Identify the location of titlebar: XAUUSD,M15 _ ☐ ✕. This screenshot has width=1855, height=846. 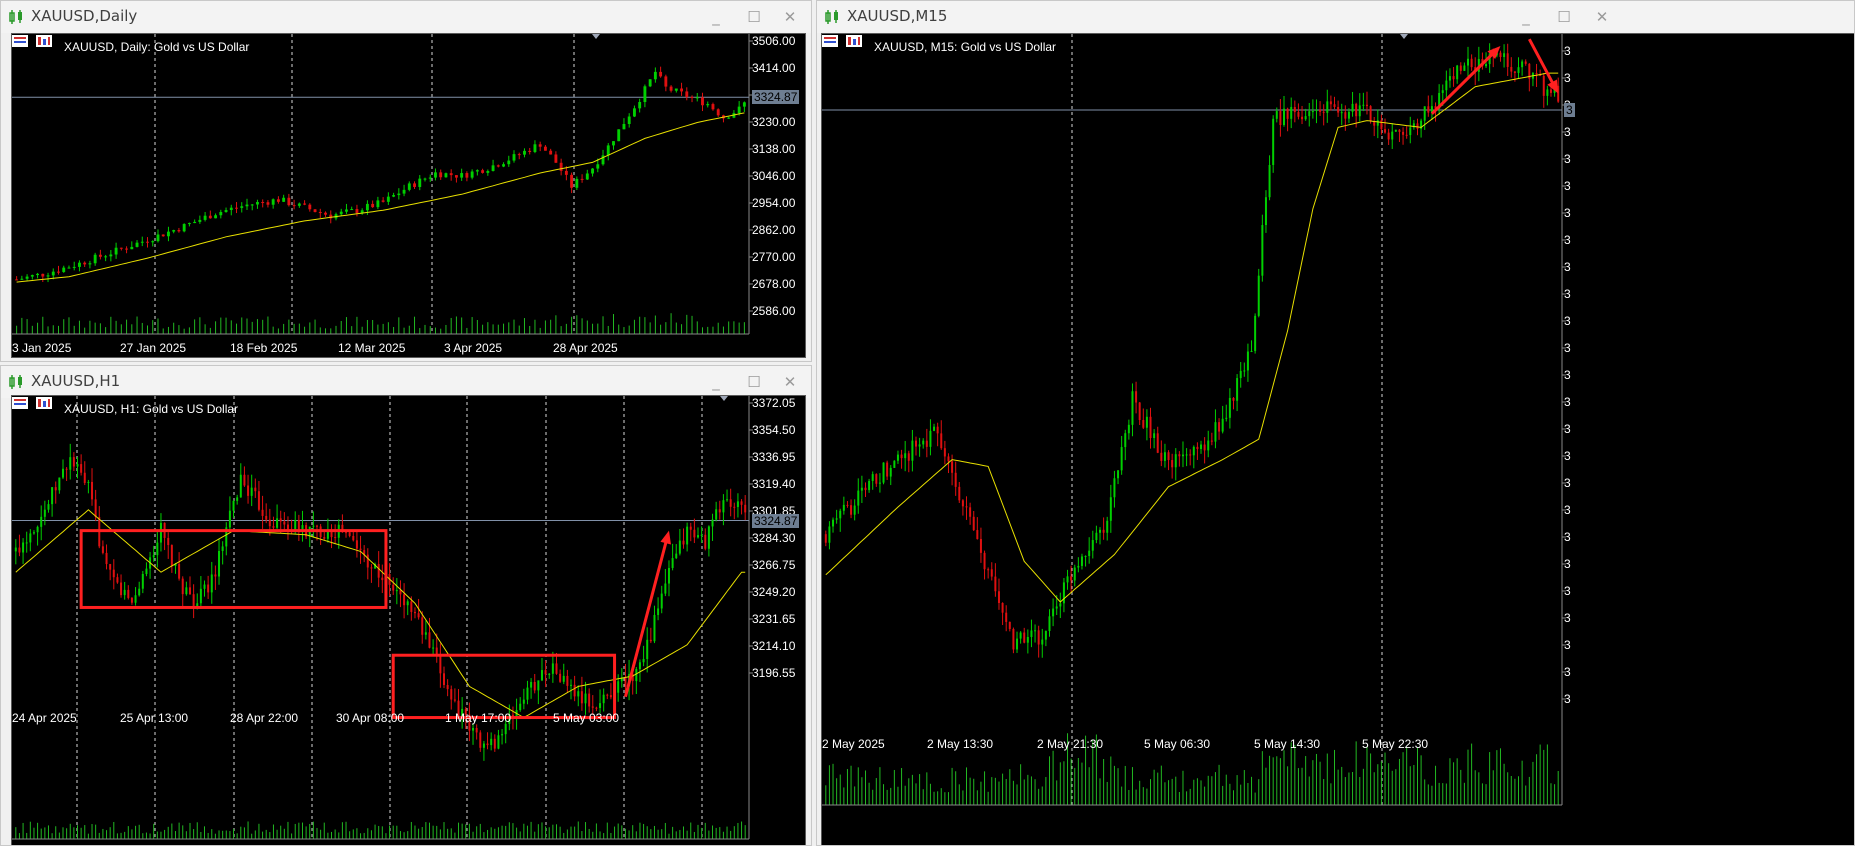
(1335, 17).